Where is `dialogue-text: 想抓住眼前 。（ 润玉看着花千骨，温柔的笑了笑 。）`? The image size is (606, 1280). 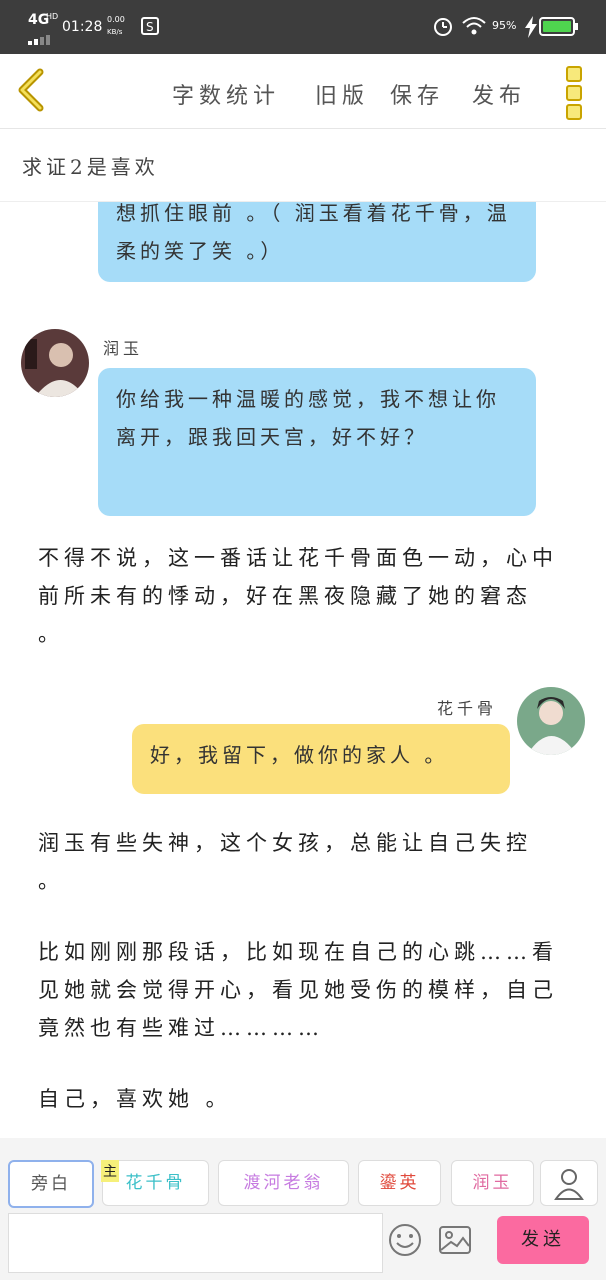
dialogue-text: 想抓住眼前 。（ 润玉看着花千骨，温柔的笑了笑 。） is located at coordinates (313, 232).